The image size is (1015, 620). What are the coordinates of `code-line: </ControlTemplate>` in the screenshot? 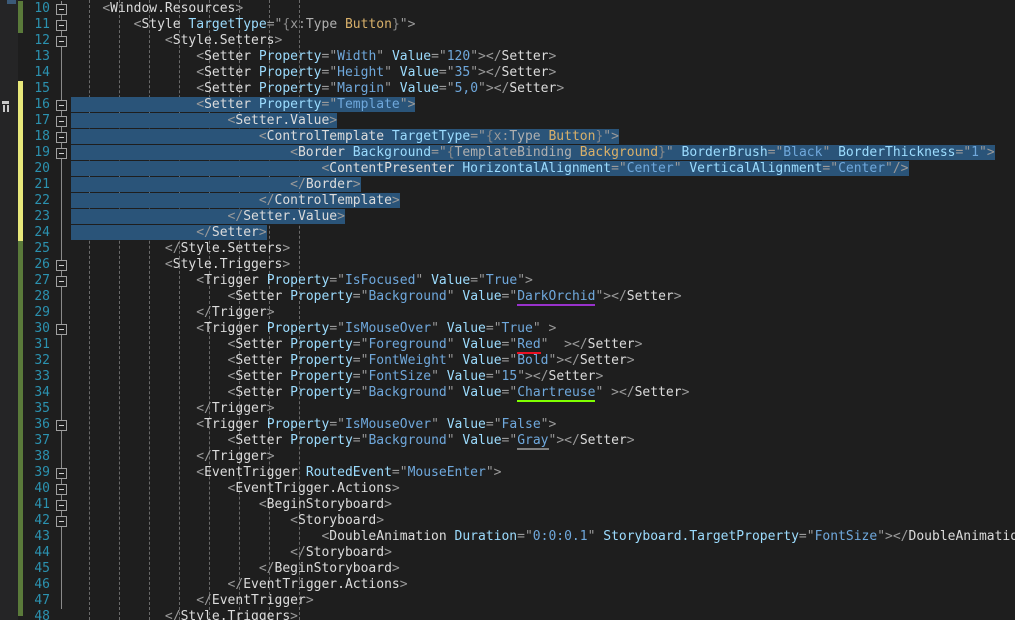 It's located at (543, 201).